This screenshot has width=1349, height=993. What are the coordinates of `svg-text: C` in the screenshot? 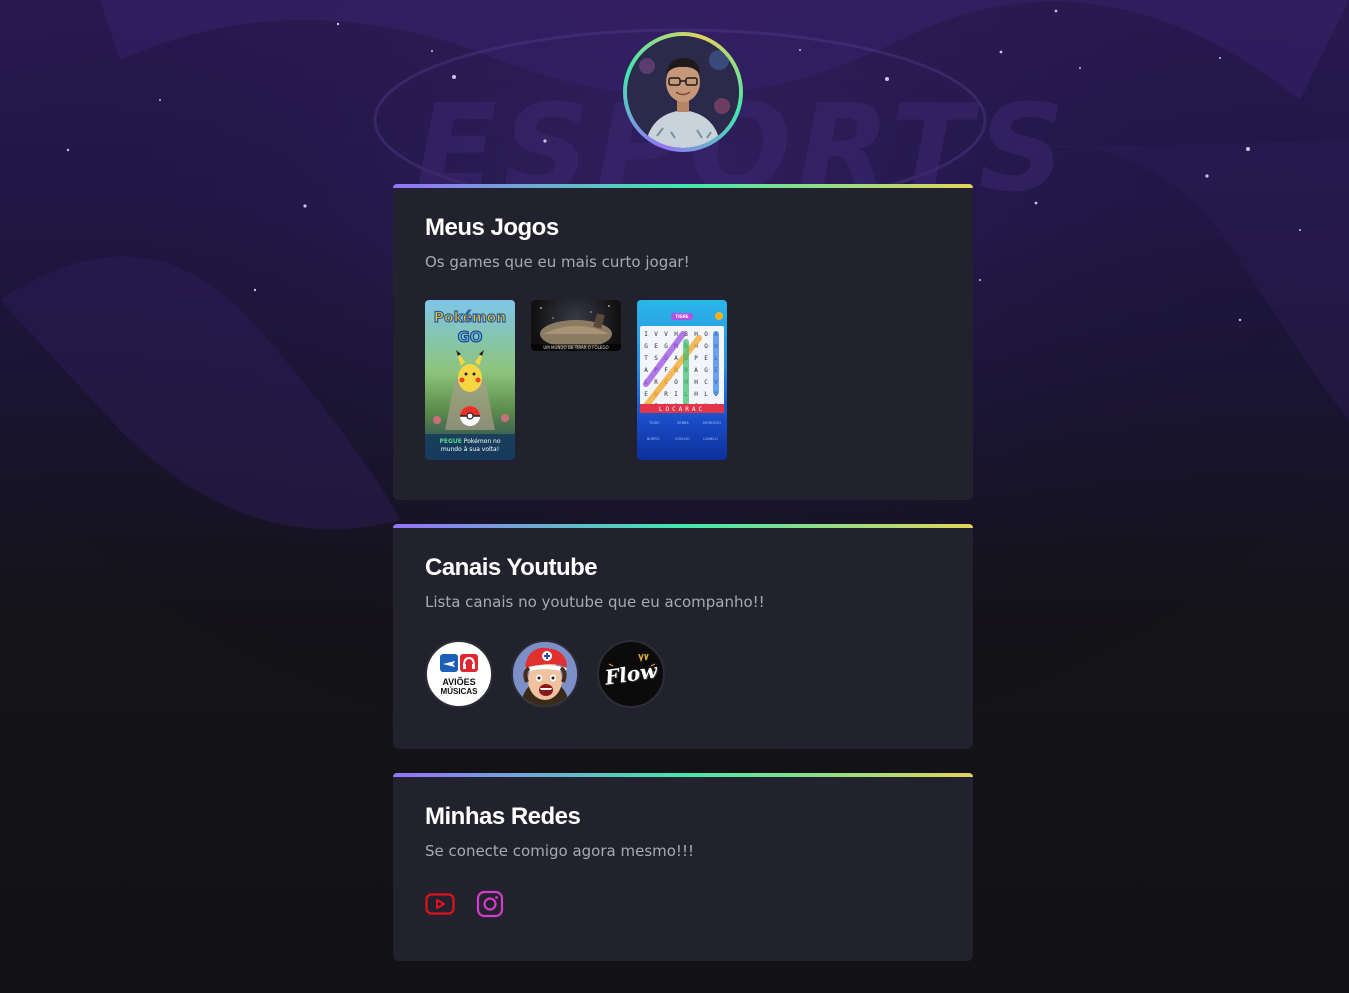 It's located at (706, 382).